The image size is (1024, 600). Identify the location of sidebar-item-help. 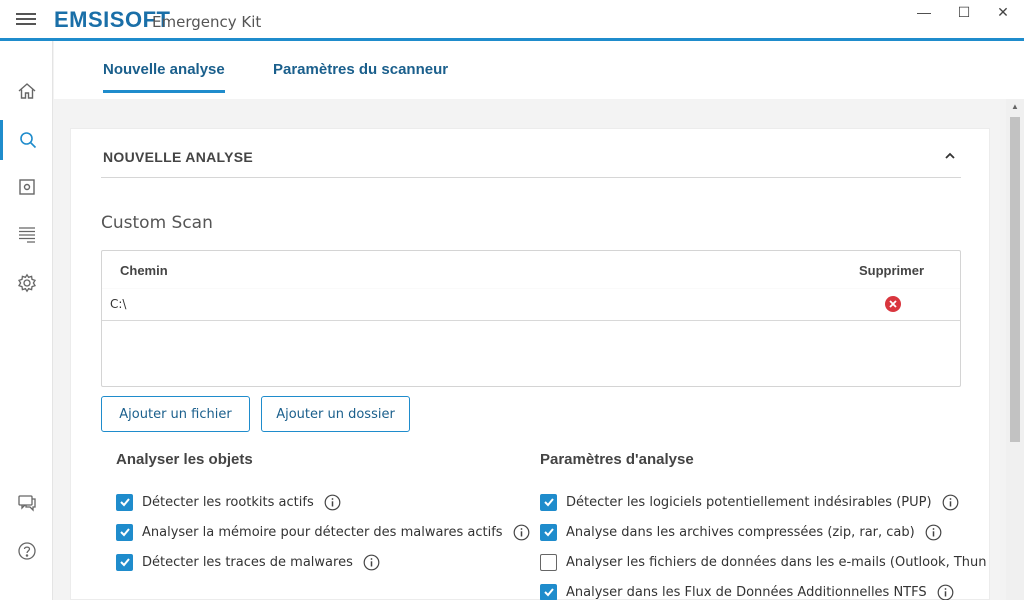
(26, 551).